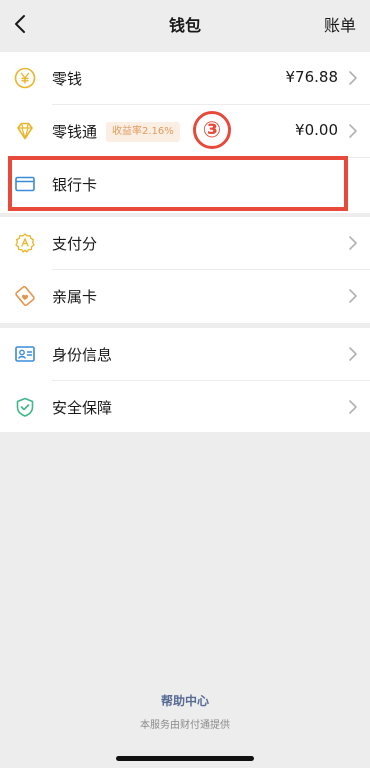 The height and width of the screenshot is (768, 370). I want to click on page-title: 钱包, so click(184, 25).